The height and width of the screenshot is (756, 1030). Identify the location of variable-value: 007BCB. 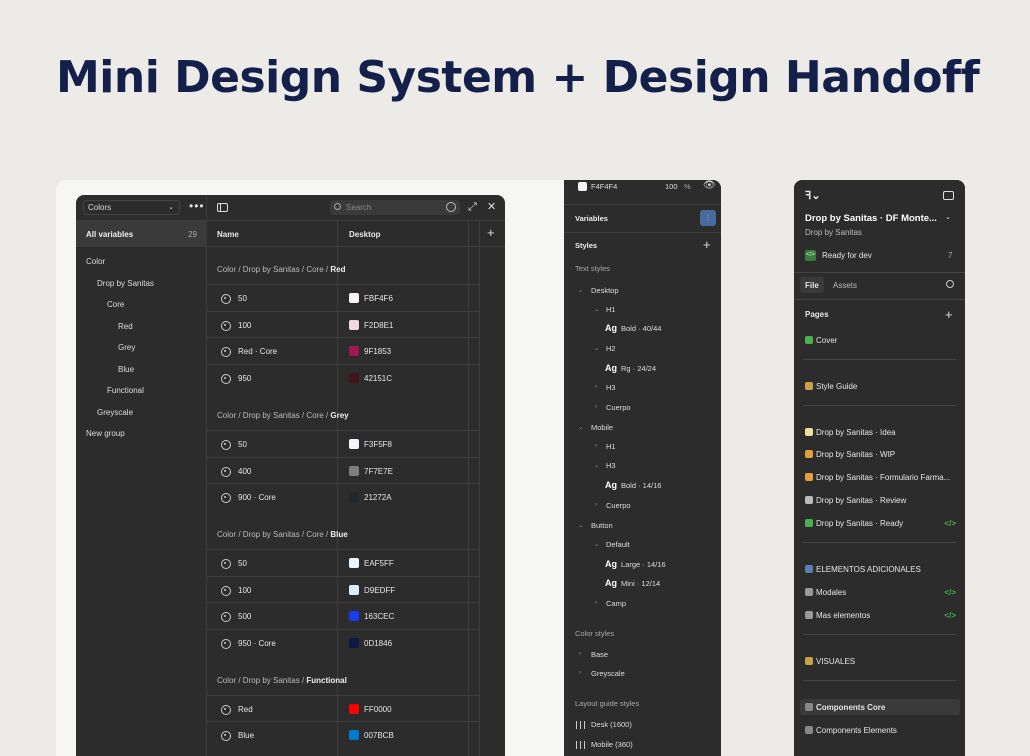
(379, 735).